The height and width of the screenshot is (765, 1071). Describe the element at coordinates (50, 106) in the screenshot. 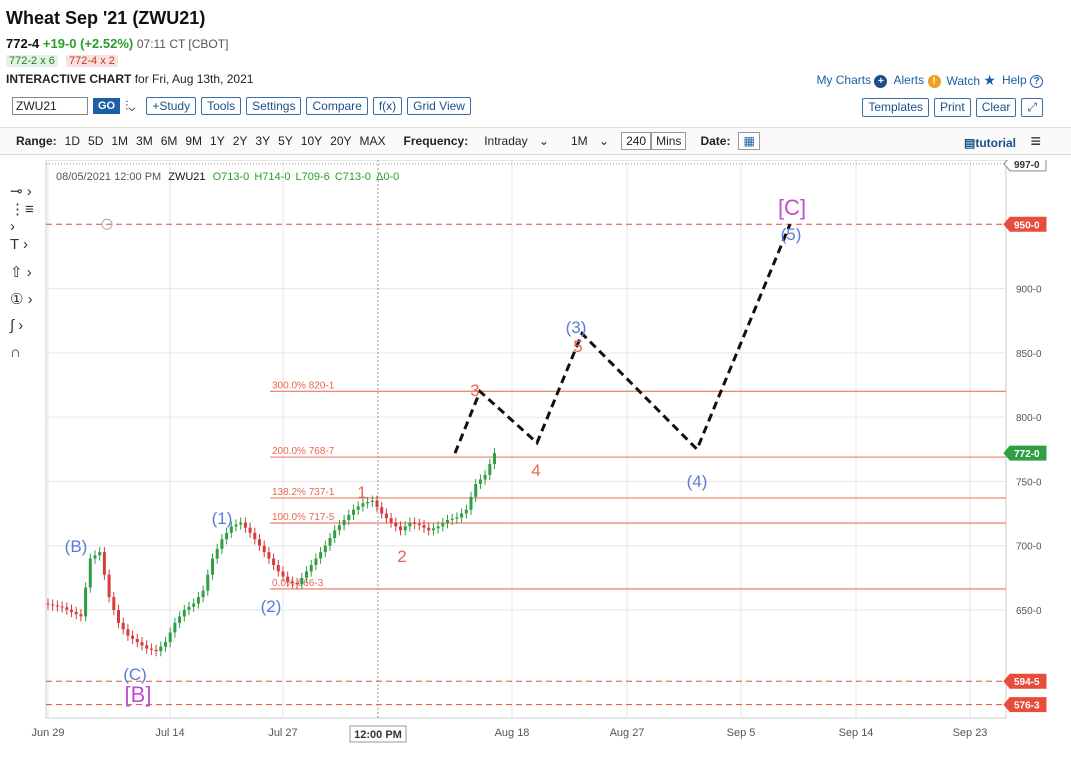

I see `symbol-input: ZWU21` at that location.